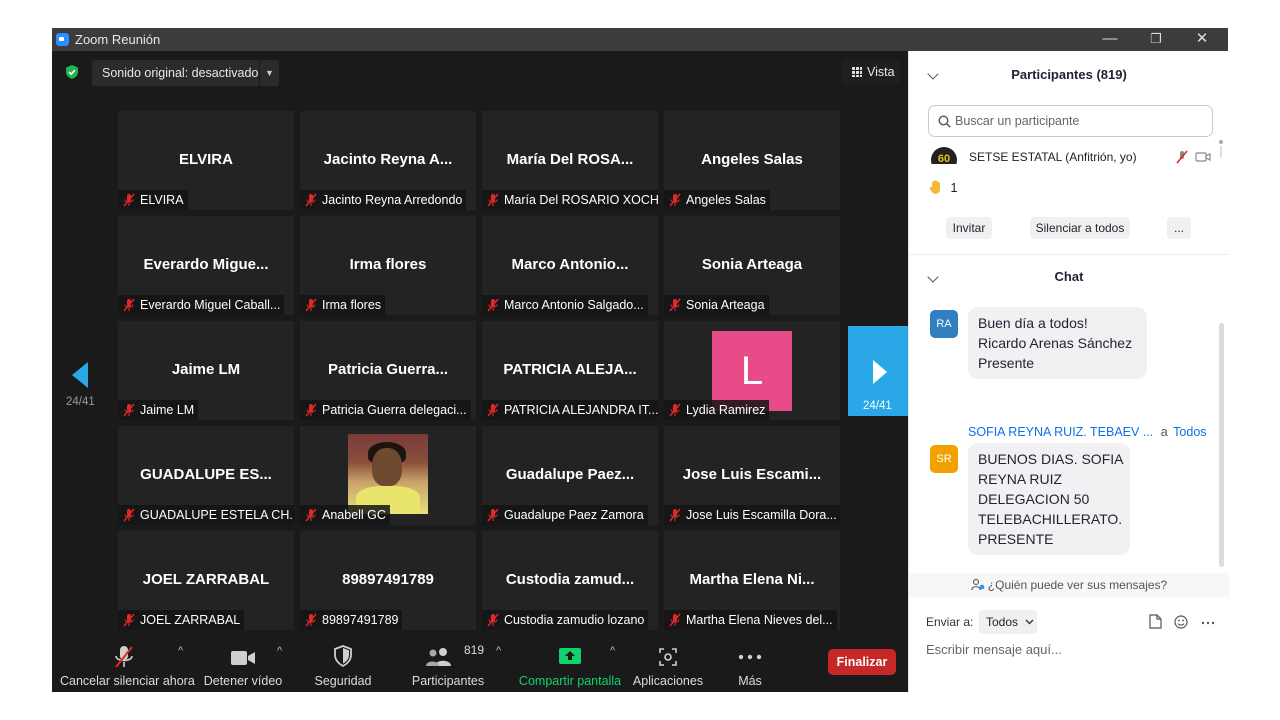 This screenshot has width=1280, height=720. What do you see at coordinates (752, 370) in the screenshot?
I see `participant-video-tile: L Lydia Ramirez` at bounding box center [752, 370].